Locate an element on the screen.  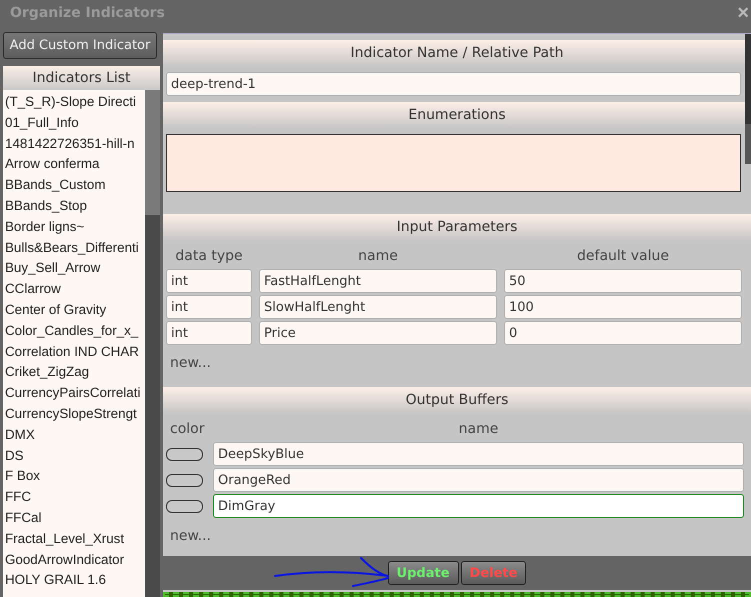
column-header: color is located at coordinates (187, 429).